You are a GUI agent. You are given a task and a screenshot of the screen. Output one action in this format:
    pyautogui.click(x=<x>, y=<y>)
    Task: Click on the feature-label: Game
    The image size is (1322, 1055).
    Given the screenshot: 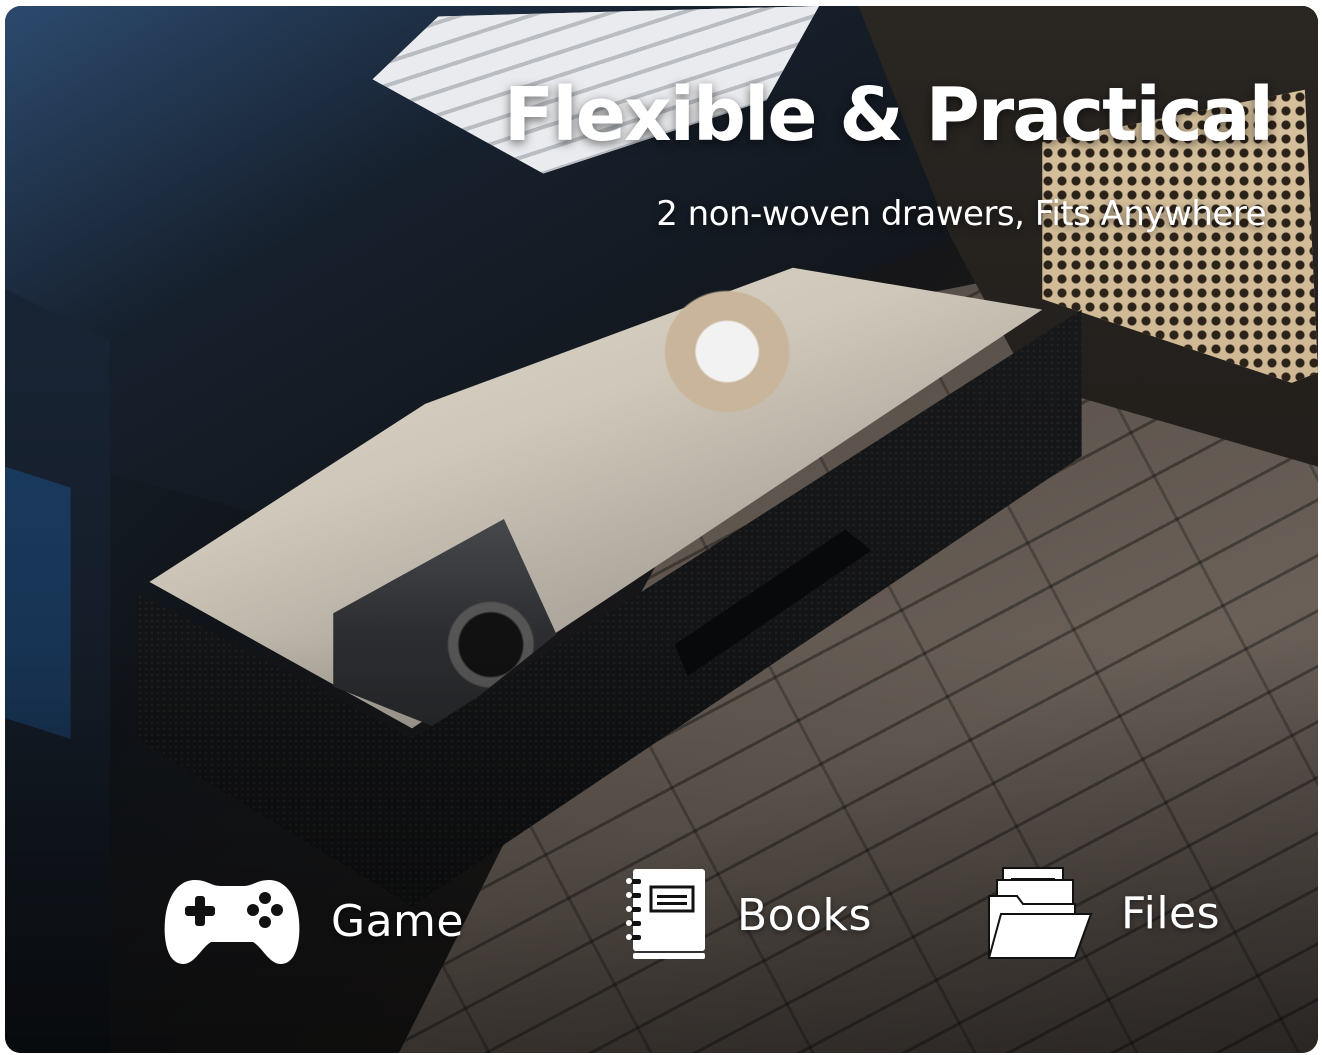 What is the action you would take?
    pyautogui.click(x=397, y=921)
    